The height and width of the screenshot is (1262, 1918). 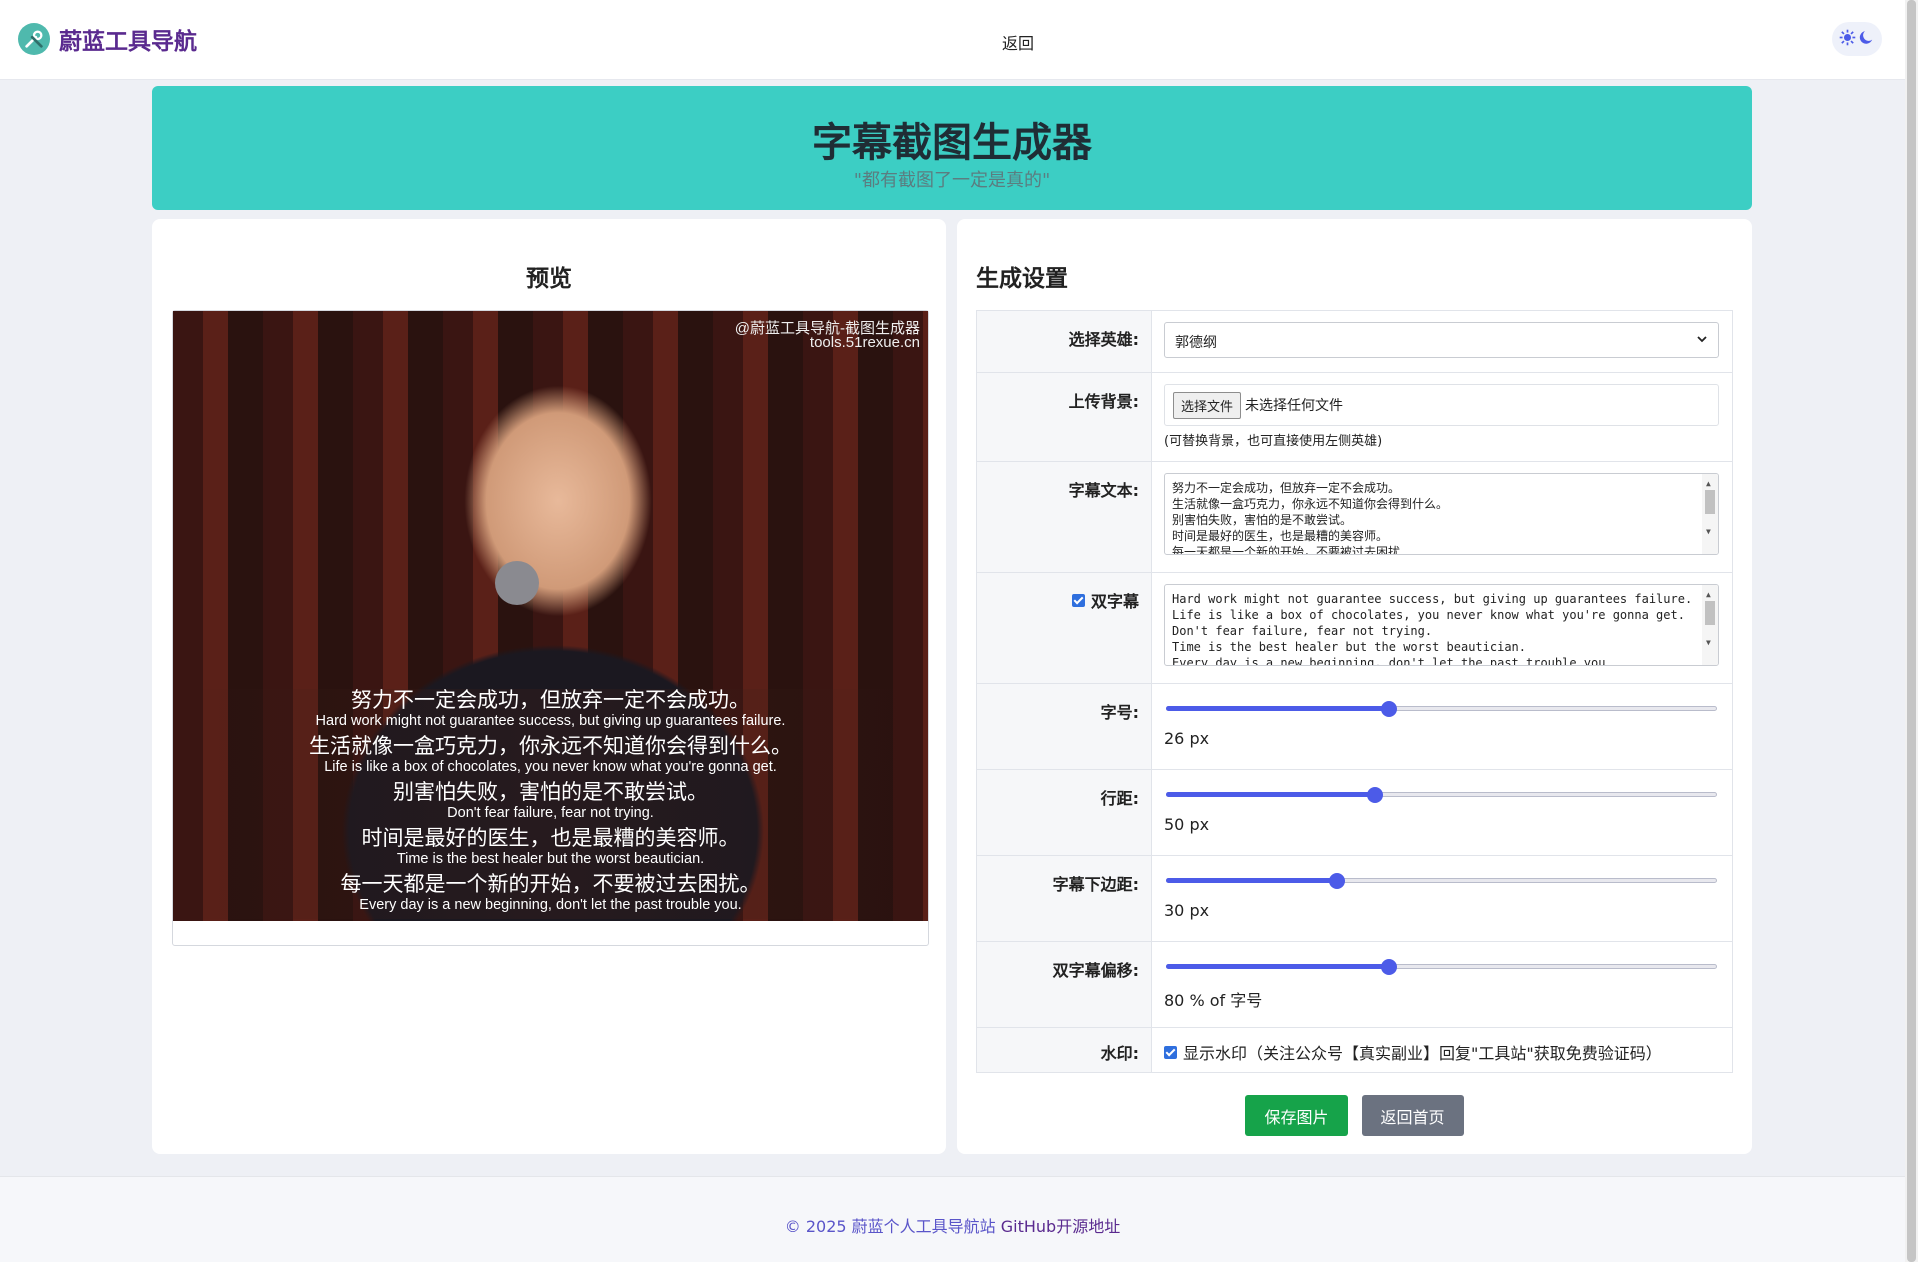 I want to click on watermark-checkbox-label: 显示水印（关注公众号【真实副业】回复"工具站"获取免费验证码）, so click(x=1442, y=1052).